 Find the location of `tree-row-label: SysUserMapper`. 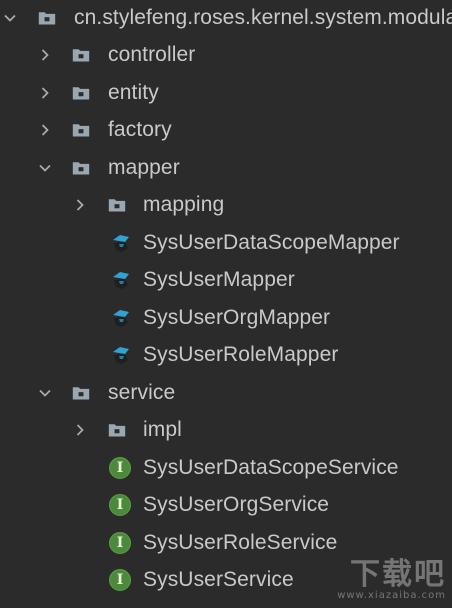

tree-row-label: SysUserMapper is located at coordinates (219, 279).